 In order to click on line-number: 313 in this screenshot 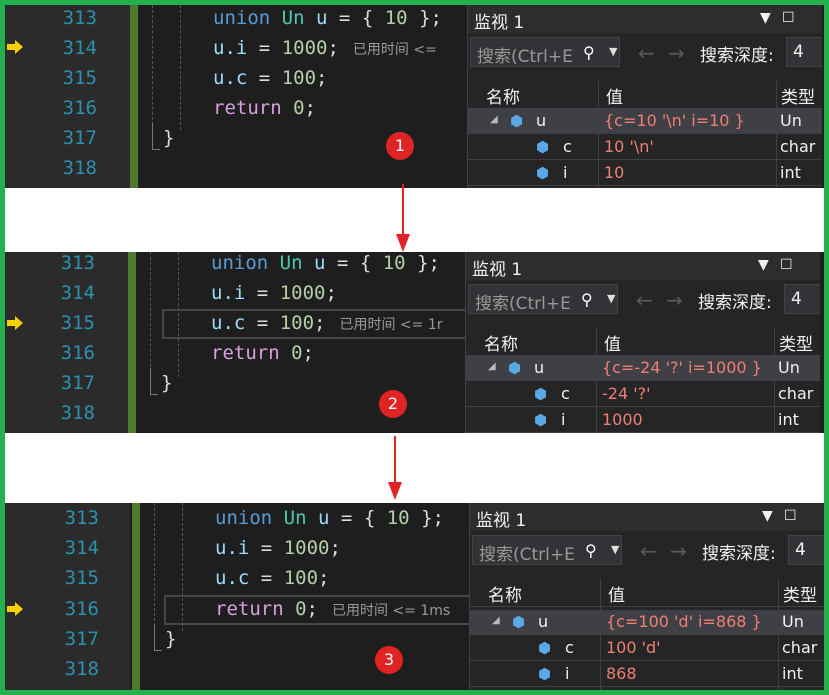, I will do `click(79, 18)`.